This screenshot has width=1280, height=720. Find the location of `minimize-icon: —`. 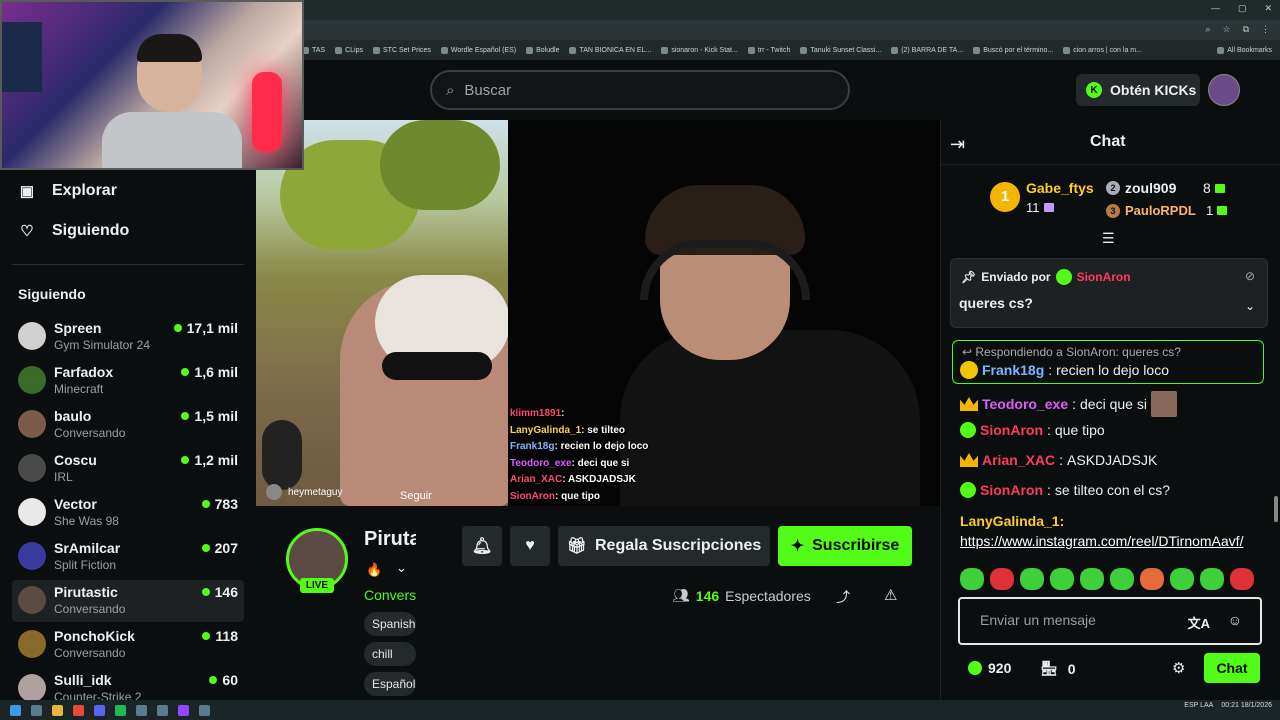

minimize-icon: — is located at coordinates (1215, 8).